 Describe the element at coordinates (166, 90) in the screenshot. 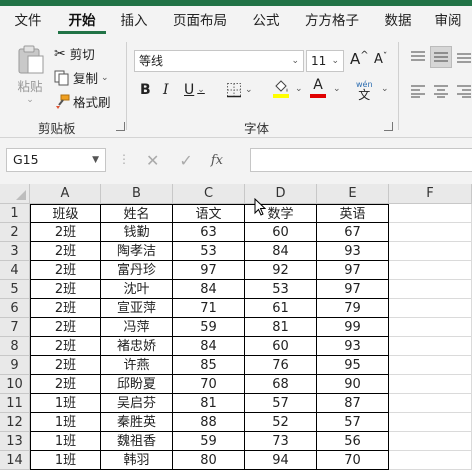

I see `italic-button: I` at that location.